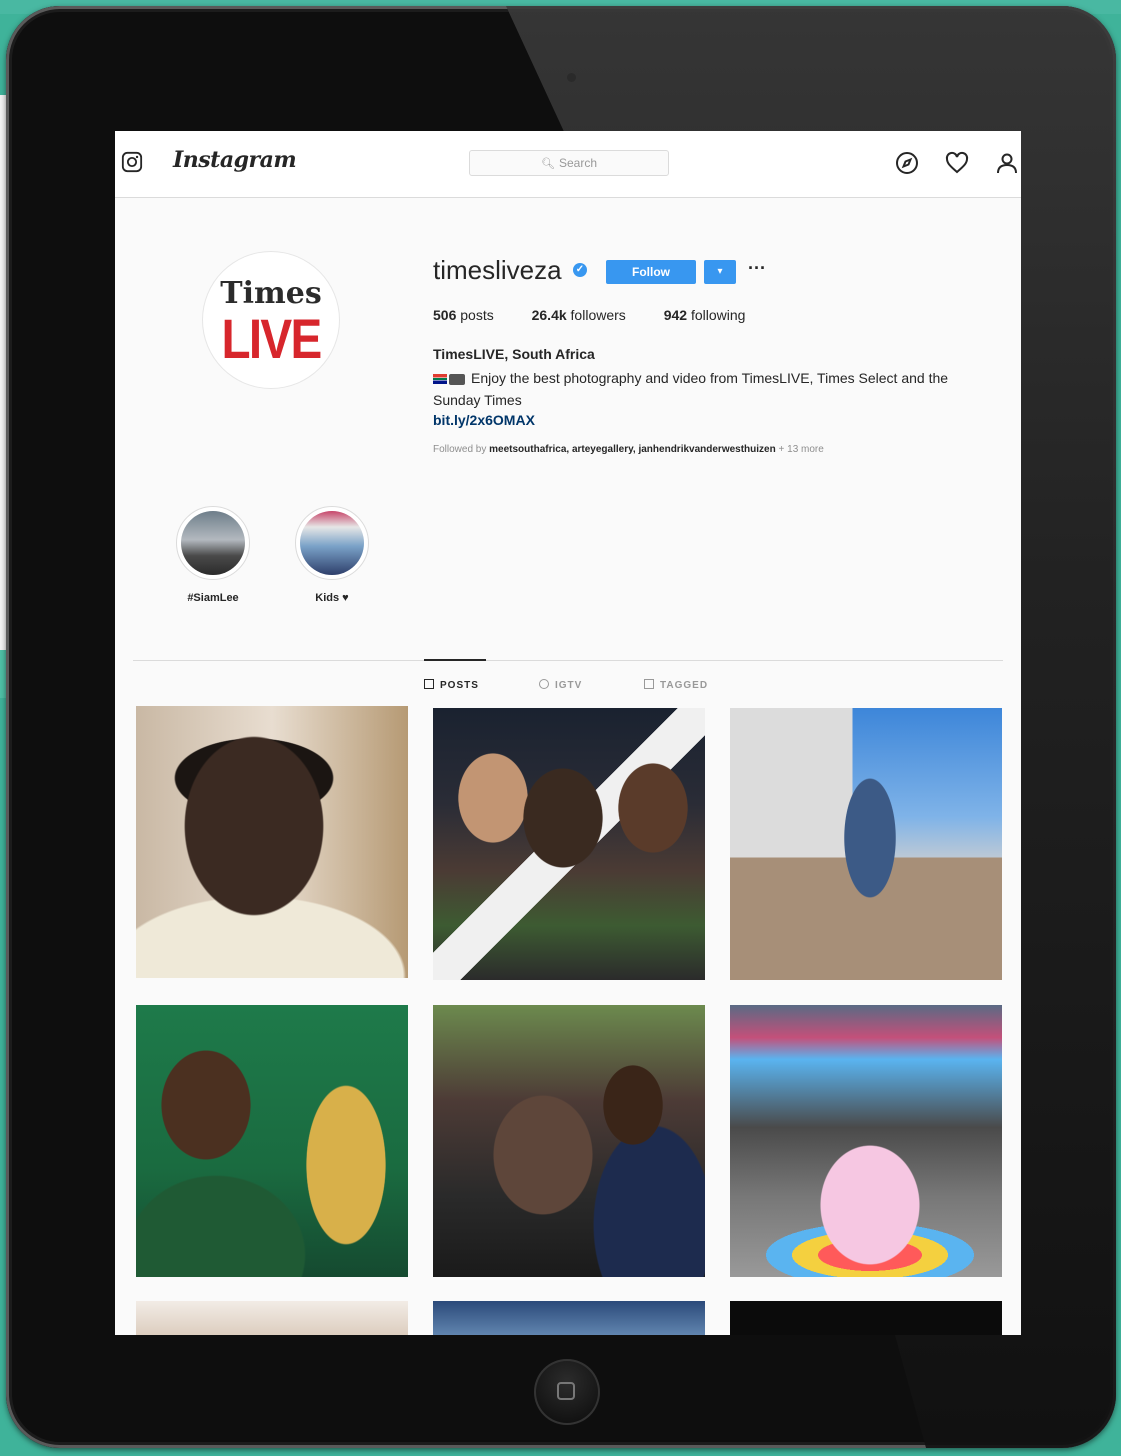  I want to click on profile-avatar: Times LIVE, so click(271, 320).